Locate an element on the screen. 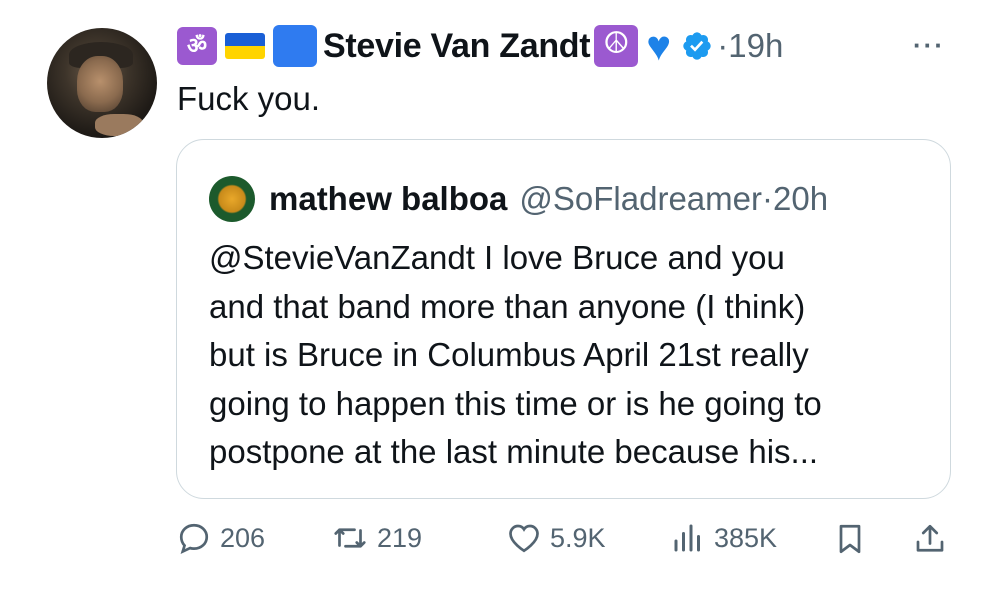  bookmark-icon is located at coordinates (850, 539).